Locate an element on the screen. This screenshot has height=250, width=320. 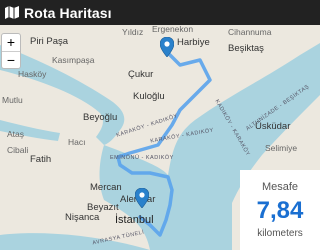
distance-panel: Mesafe 7,84 kilometers is located at coordinates (280, 210).